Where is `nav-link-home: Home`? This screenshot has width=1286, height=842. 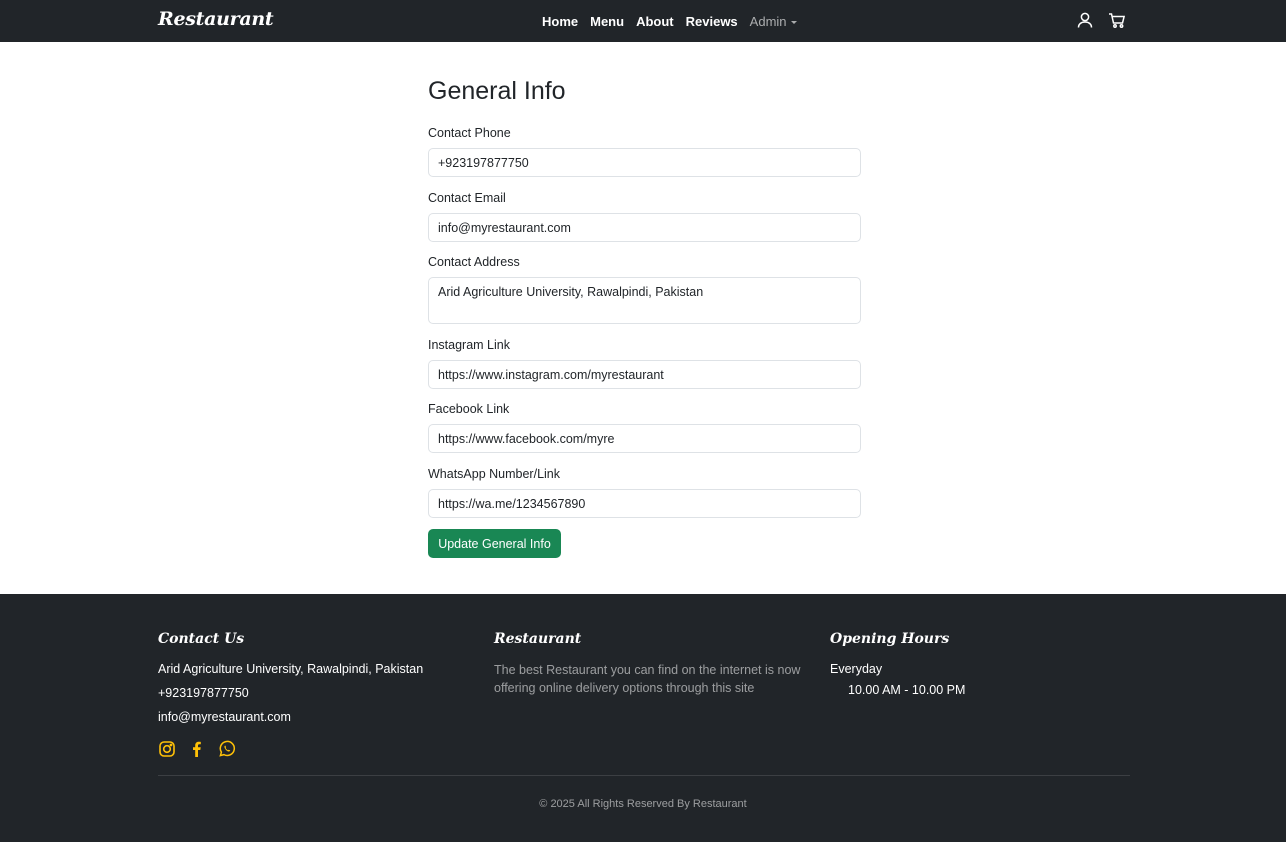
nav-link-home: Home is located at coordinates (560, 21).